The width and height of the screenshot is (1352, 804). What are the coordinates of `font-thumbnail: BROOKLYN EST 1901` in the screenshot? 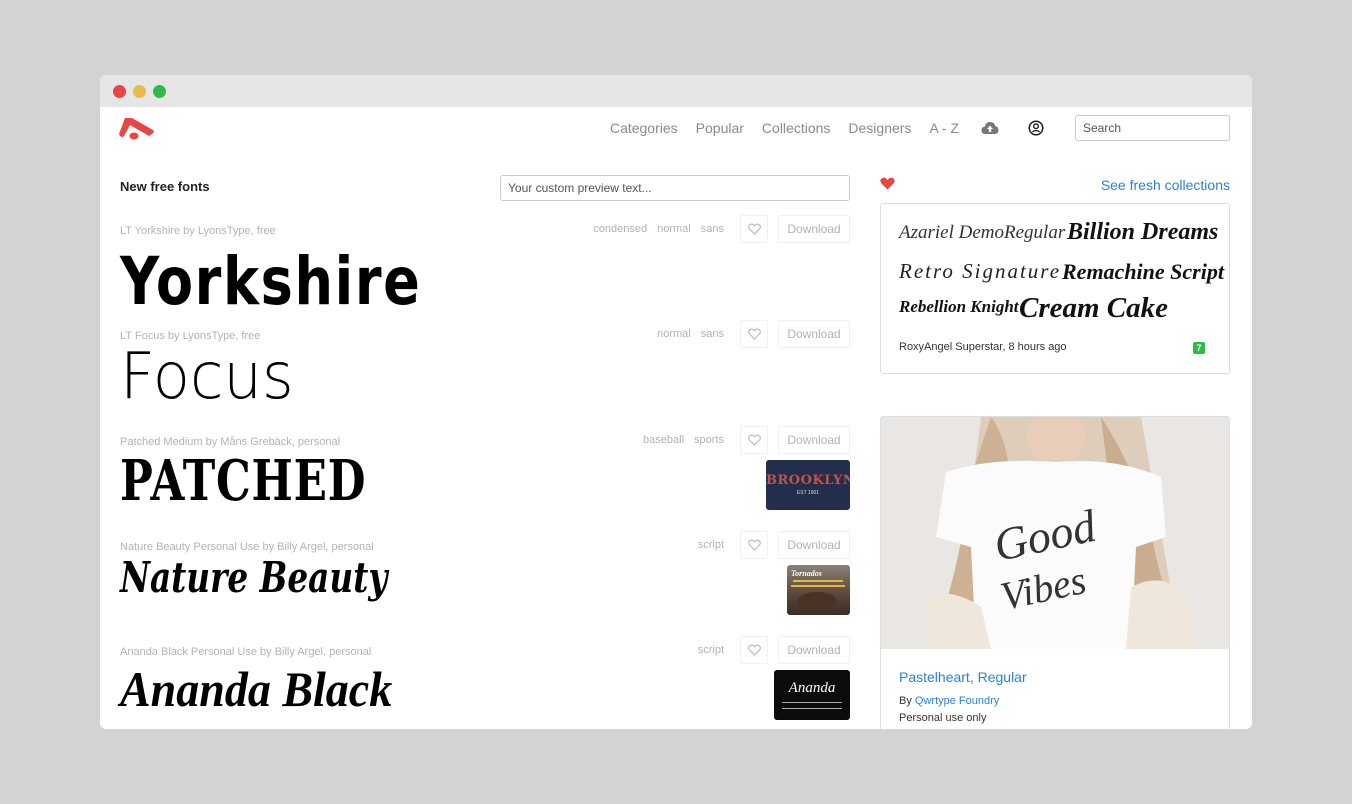 It's located at (808, 485).